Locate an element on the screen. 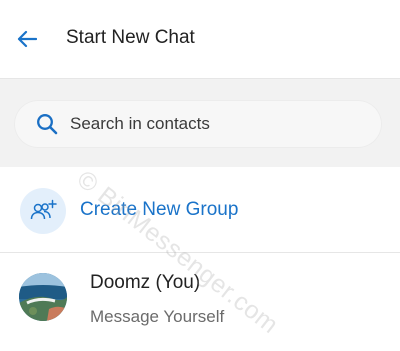 The image size is (400, 351). add-group-icon is located at coordinates (43, 209).